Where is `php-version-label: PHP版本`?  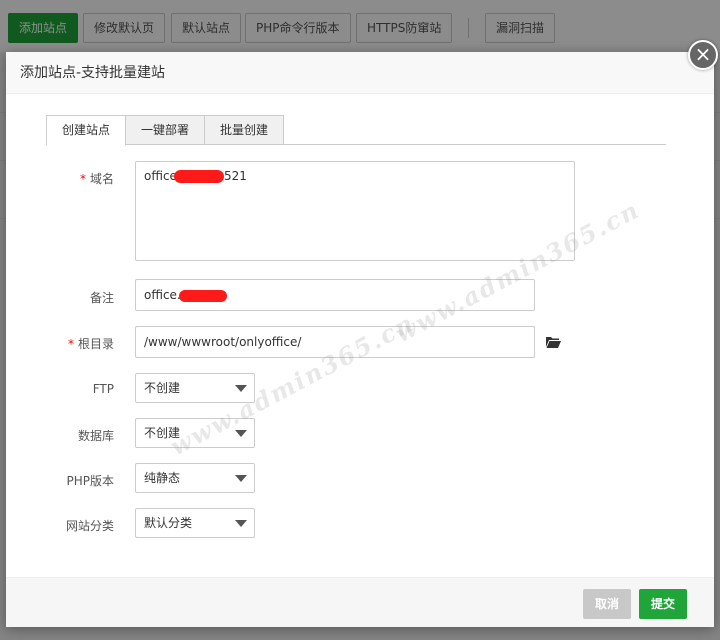
php-version-label: PHP版本 is located at coordinates (90, 481).